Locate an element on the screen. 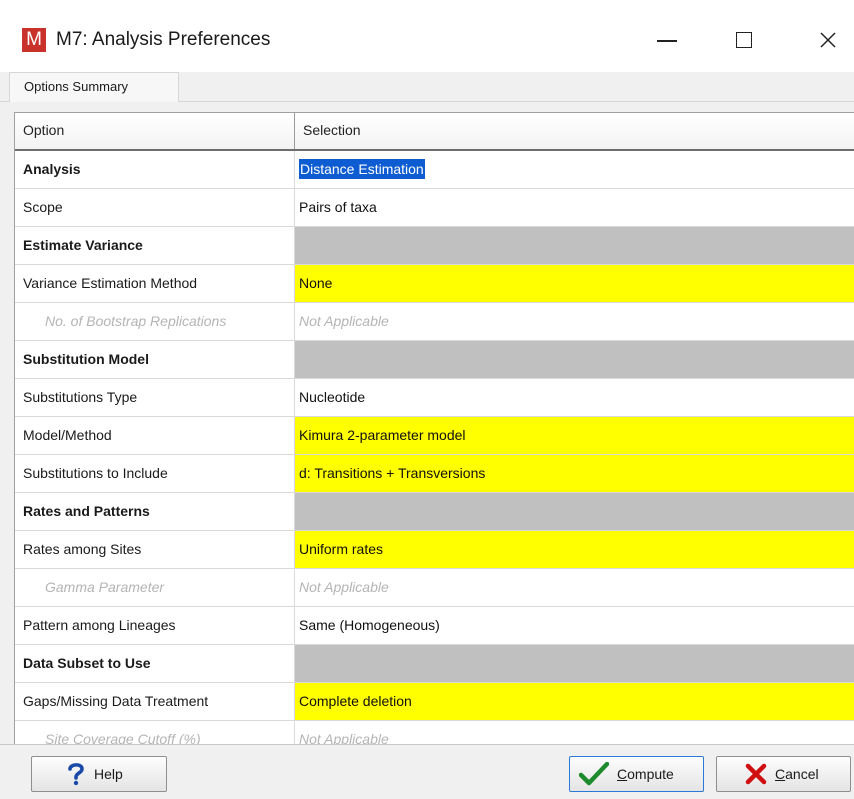  table-row: Substitutions Type Nucleotide is located at coordinates (434, 398).